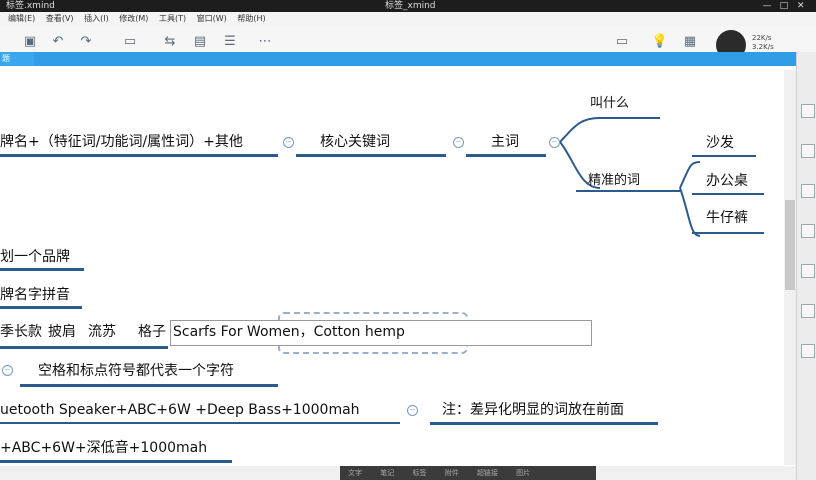 The height and width of the screenshot is (480, 816). I want to click on share-icon: ▦, so click(690, 42).